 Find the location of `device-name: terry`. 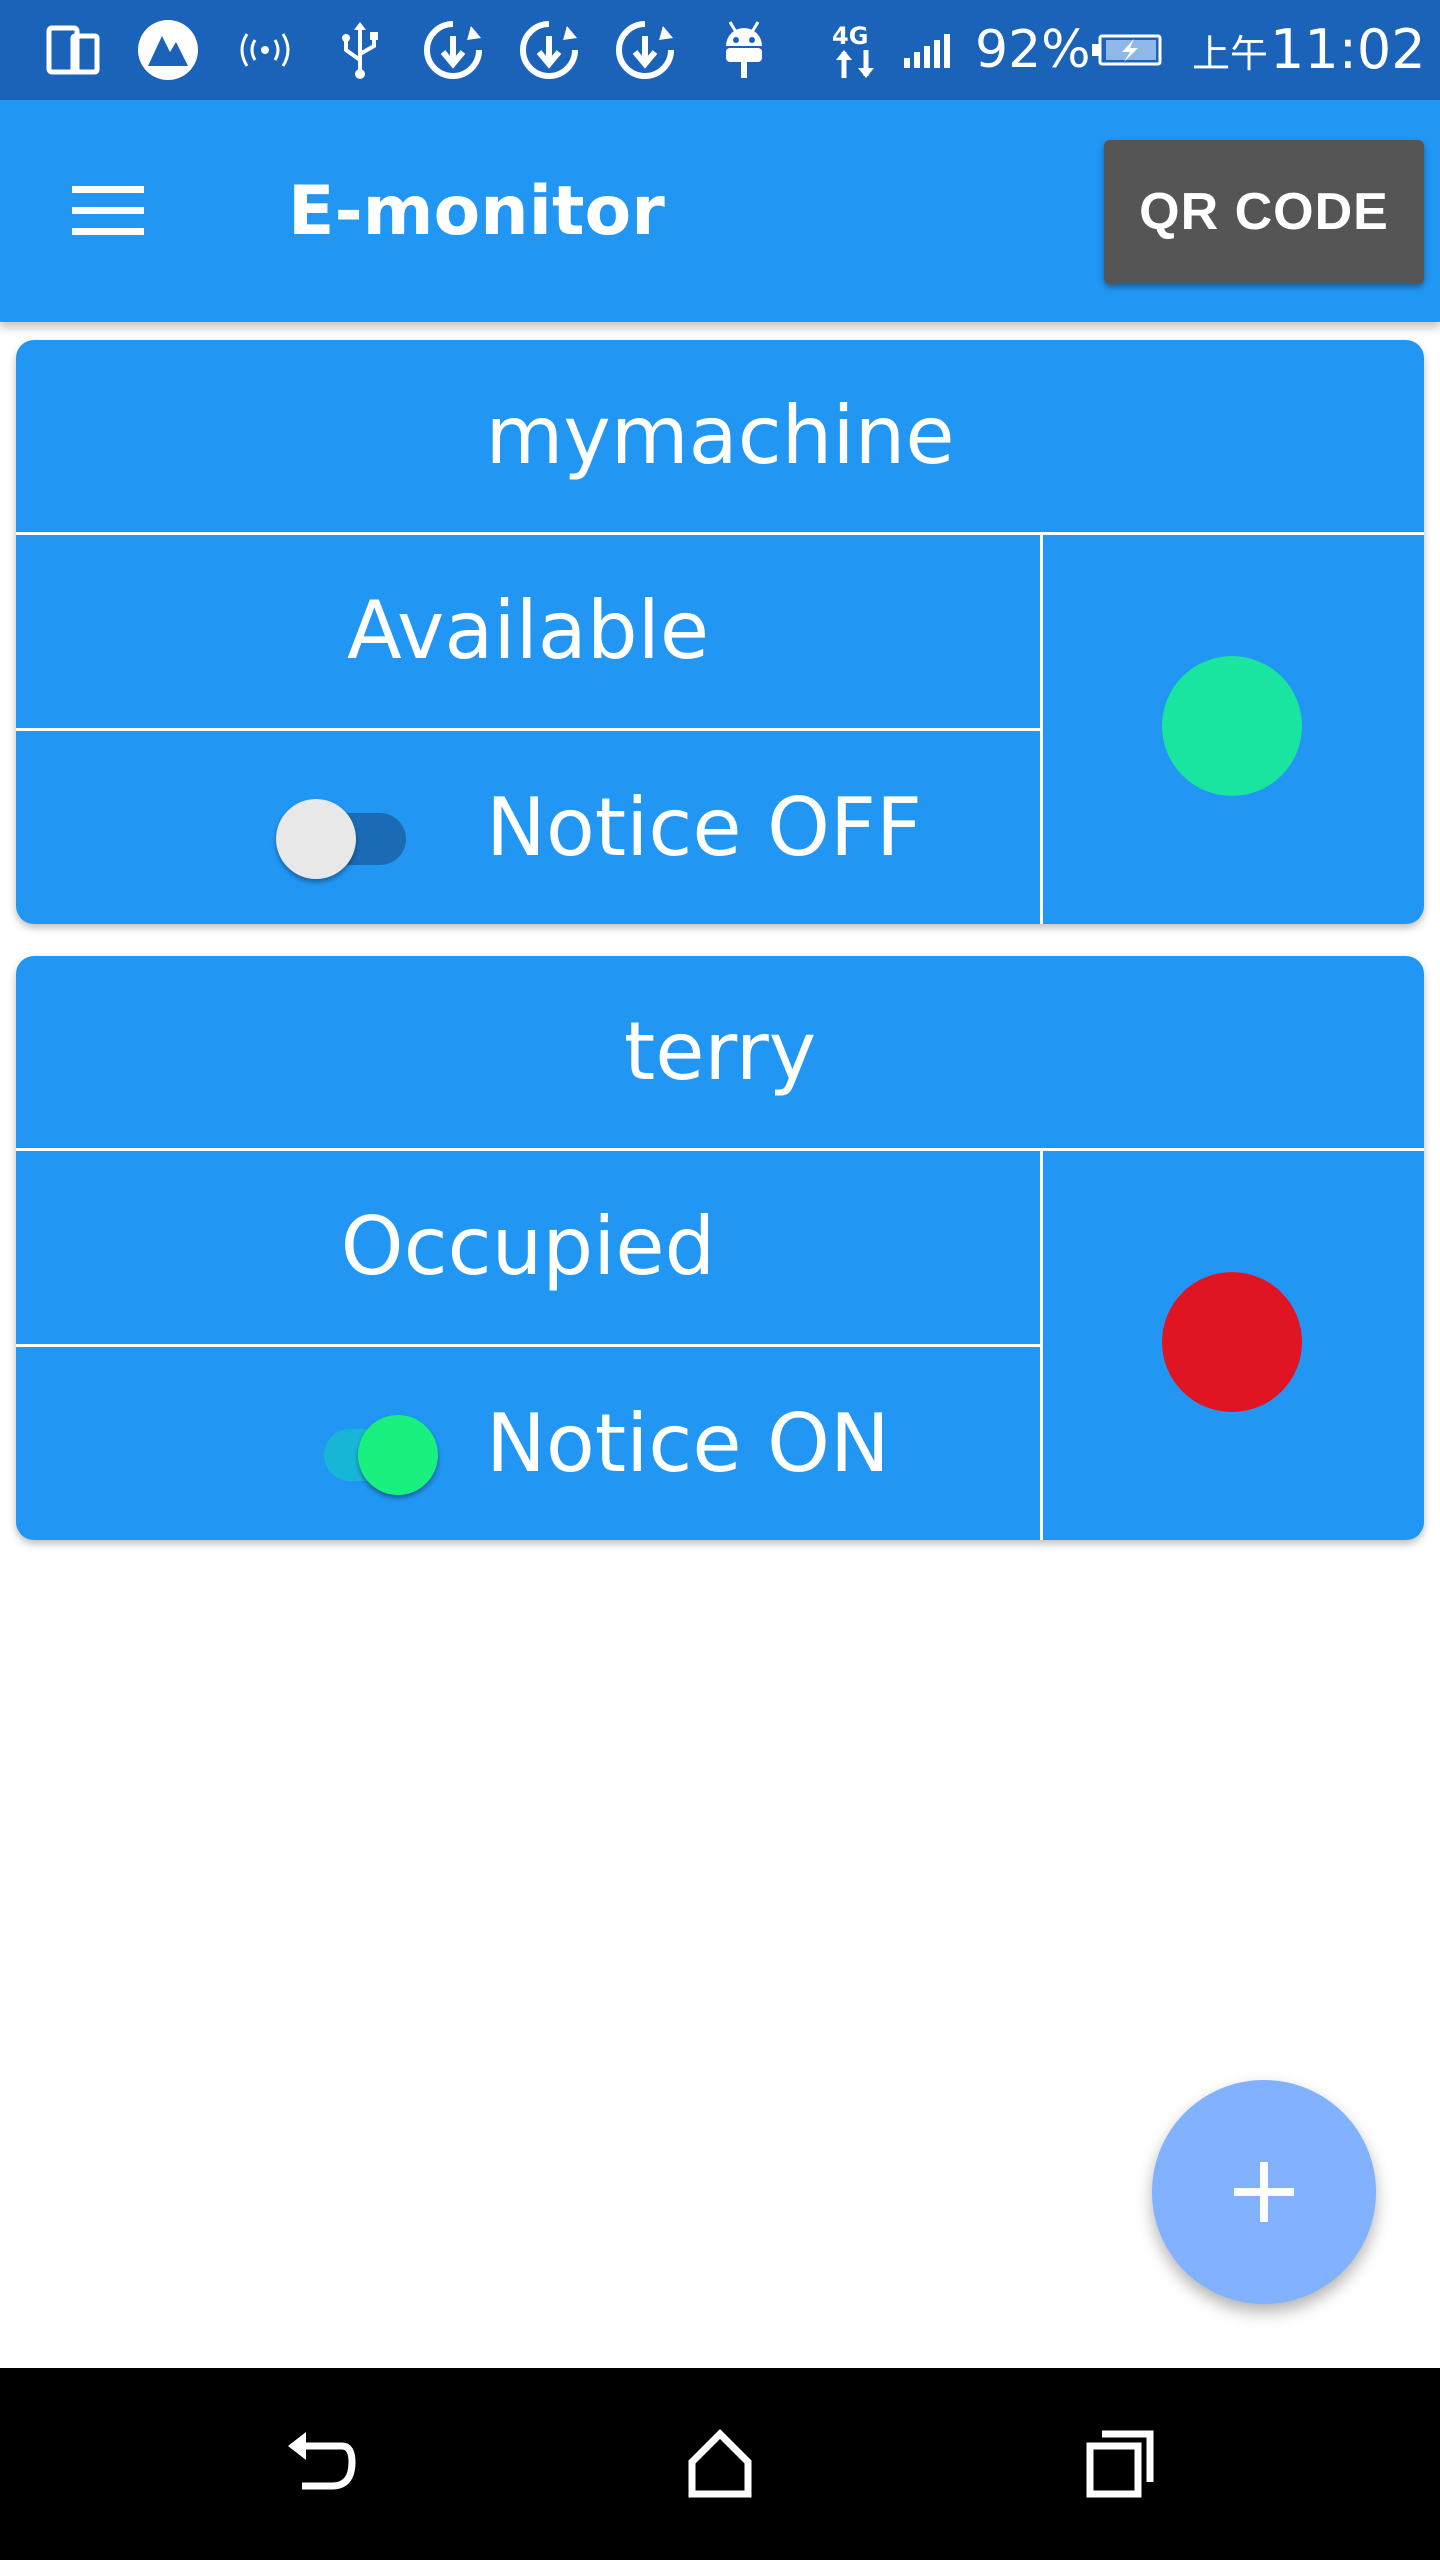

device-name: terry is located at coordinates (720, 1051).